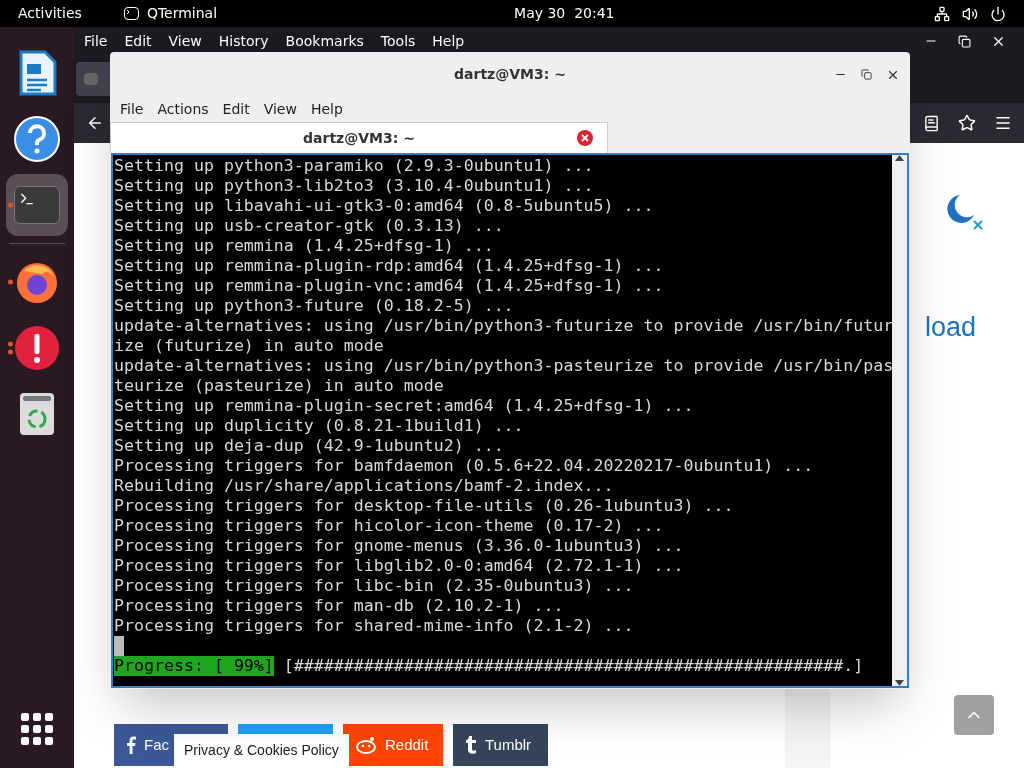  Describe the element at coordinates (261, 751) in the screenshot. I see `cookie-policy-toast: Privacy & Cookies Policy` at that location.